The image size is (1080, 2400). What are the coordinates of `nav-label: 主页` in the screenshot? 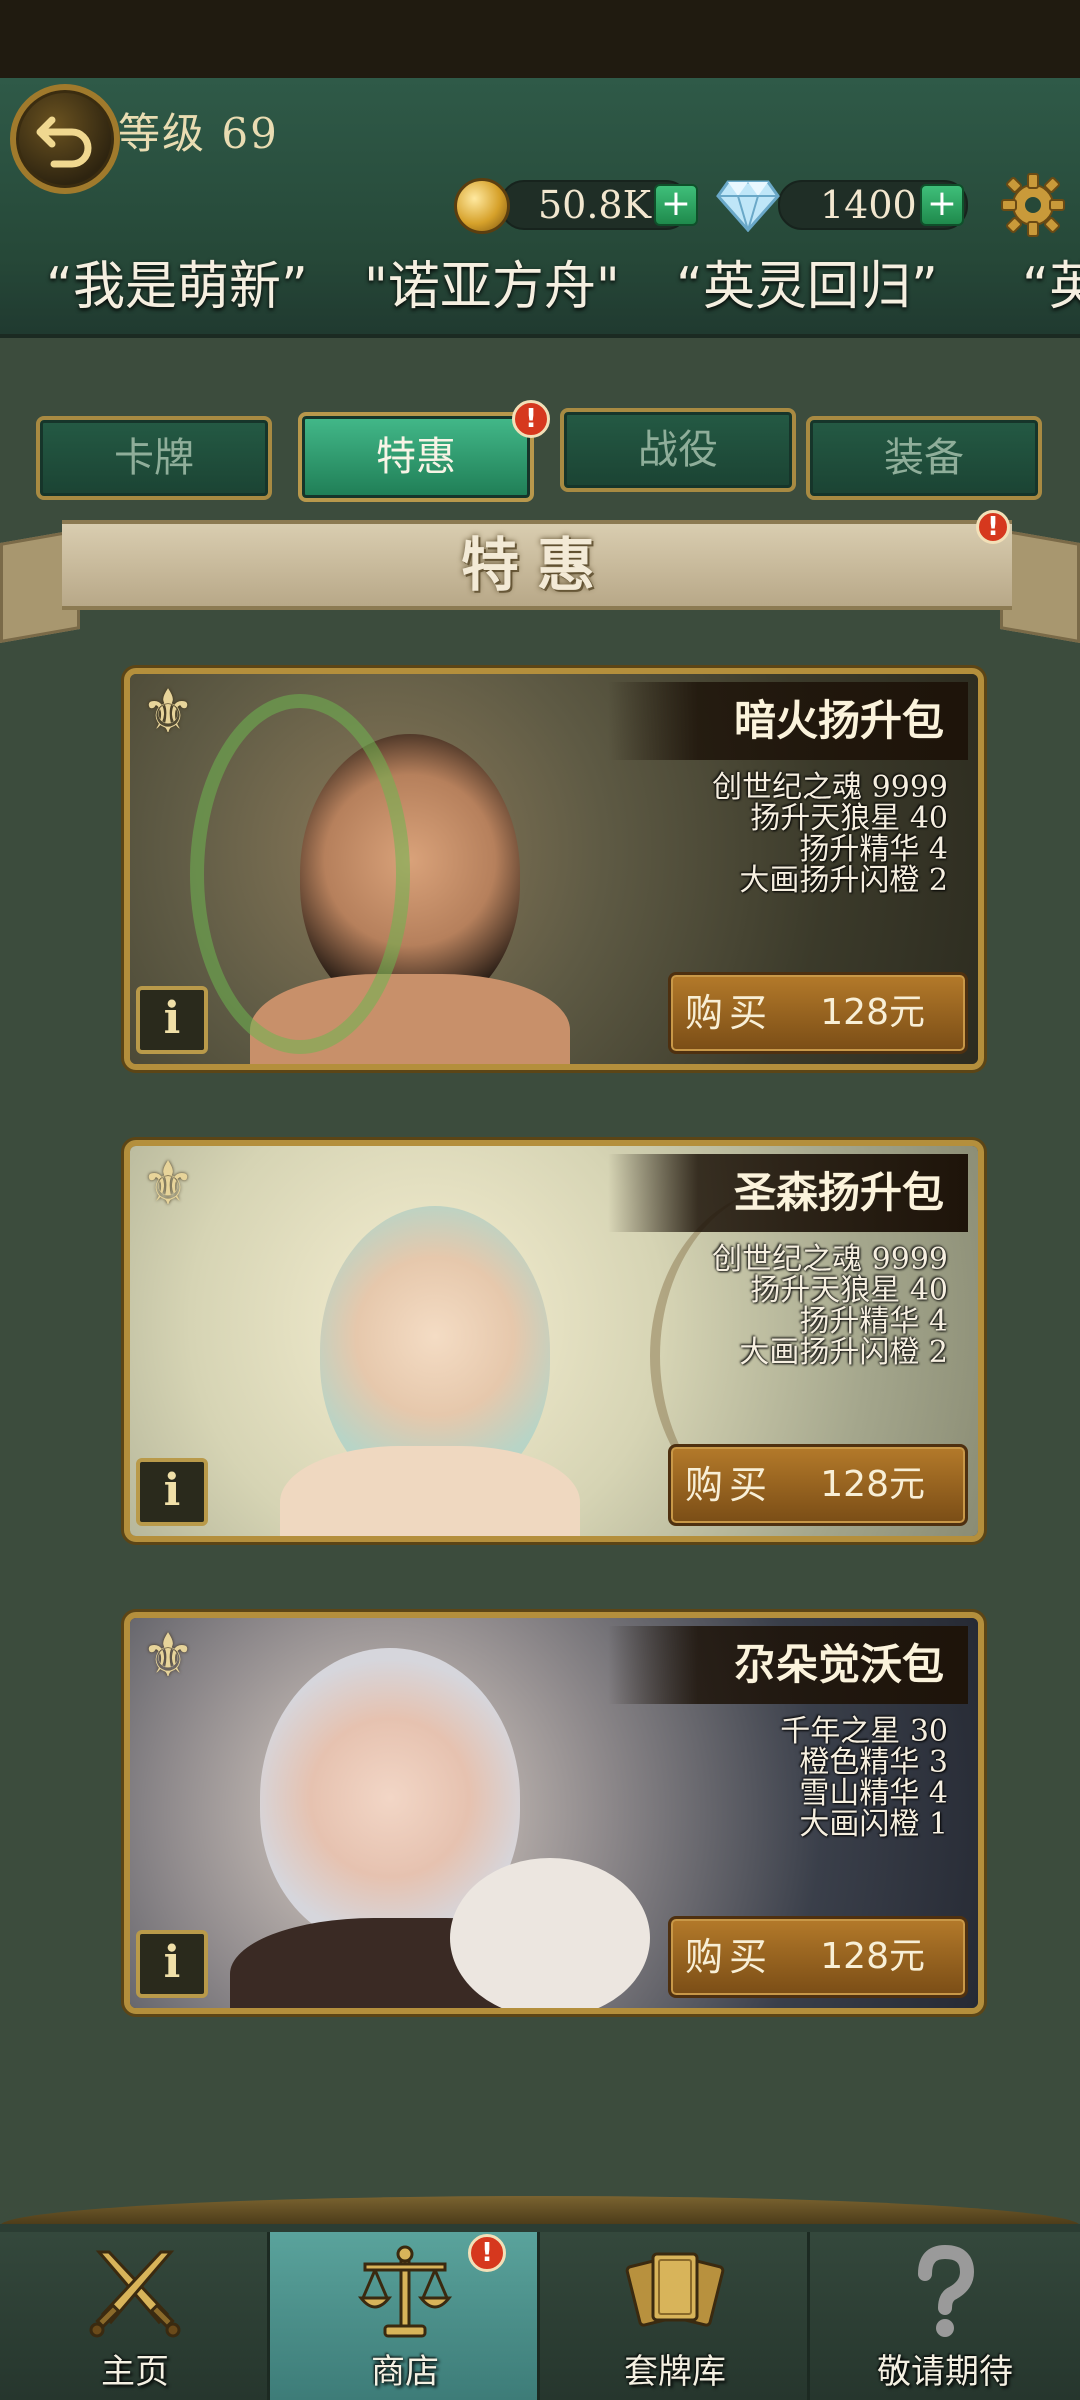 It's located at (135, 2372).